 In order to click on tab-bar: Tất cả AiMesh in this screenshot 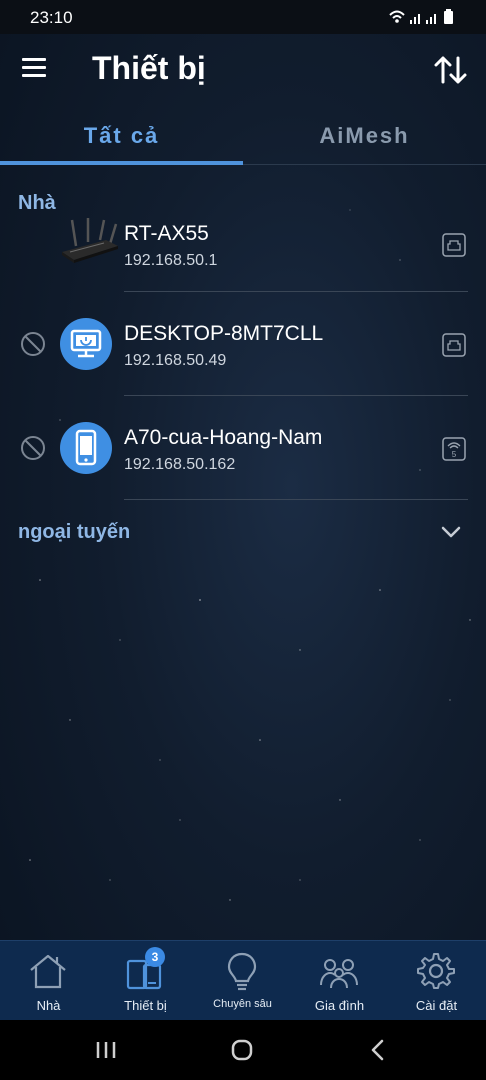, I will do `click(243, 137)`.